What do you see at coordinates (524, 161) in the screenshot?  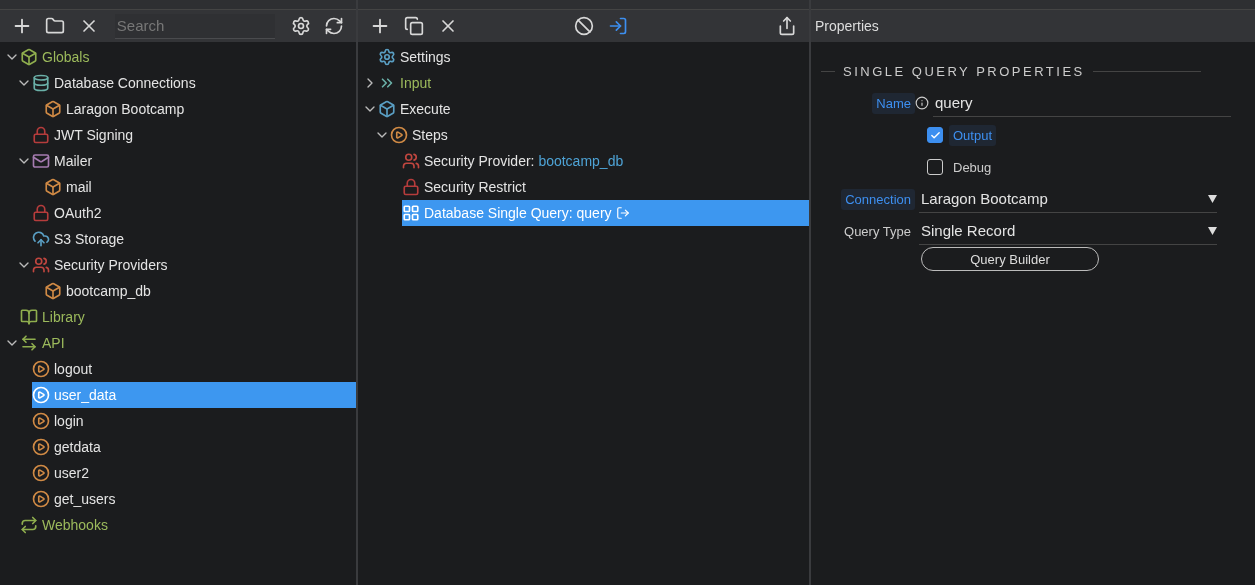 I see `tree-item-label: Security Provider: bootcamp_db` at bounding box center [524, 161].